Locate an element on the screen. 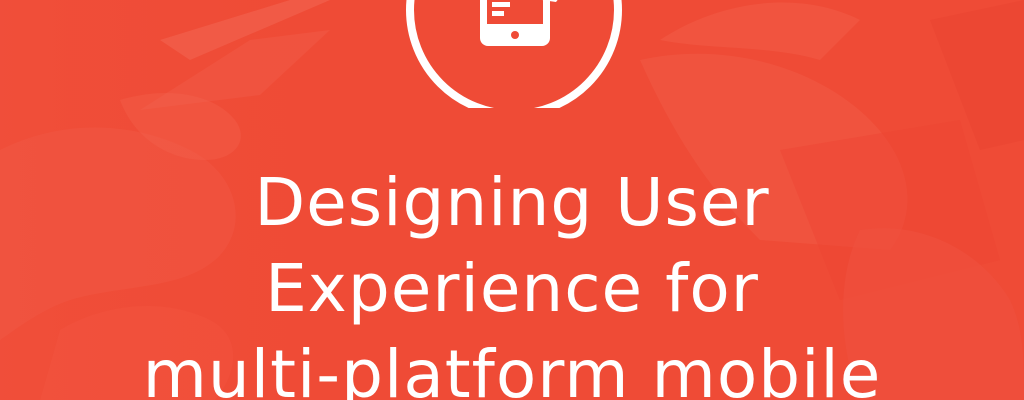  phone-gear-icon is located at coordinates (514, 54).